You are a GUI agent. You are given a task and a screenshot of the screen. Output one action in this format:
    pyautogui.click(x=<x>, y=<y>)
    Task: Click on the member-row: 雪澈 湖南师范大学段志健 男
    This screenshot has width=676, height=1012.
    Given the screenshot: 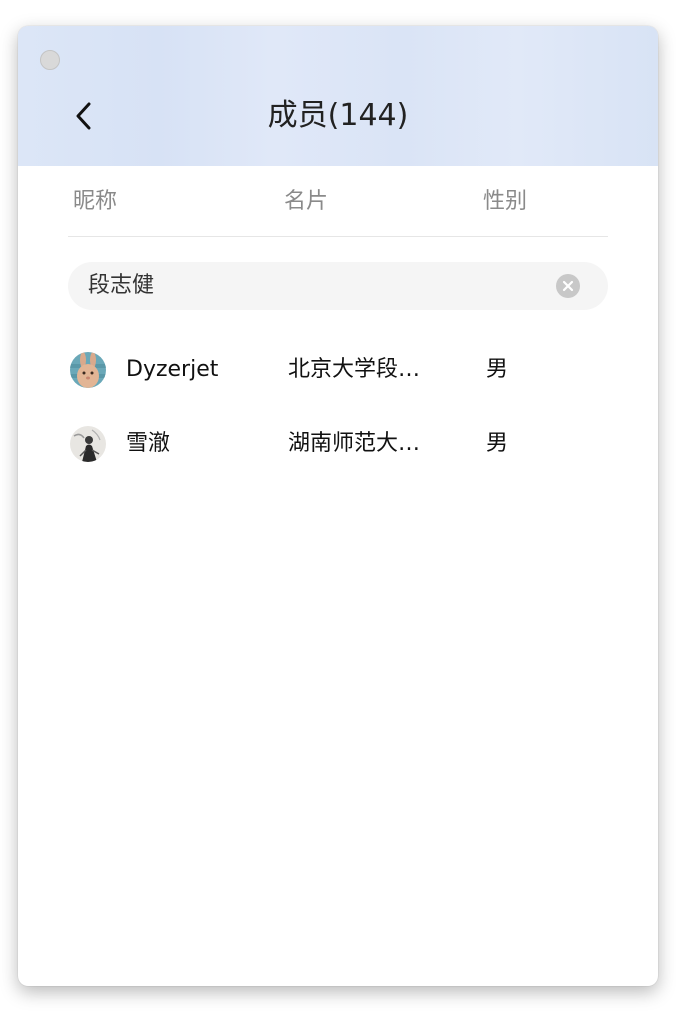 What is the action you would take?
    pyautogui.click(x=338, y=444)
    